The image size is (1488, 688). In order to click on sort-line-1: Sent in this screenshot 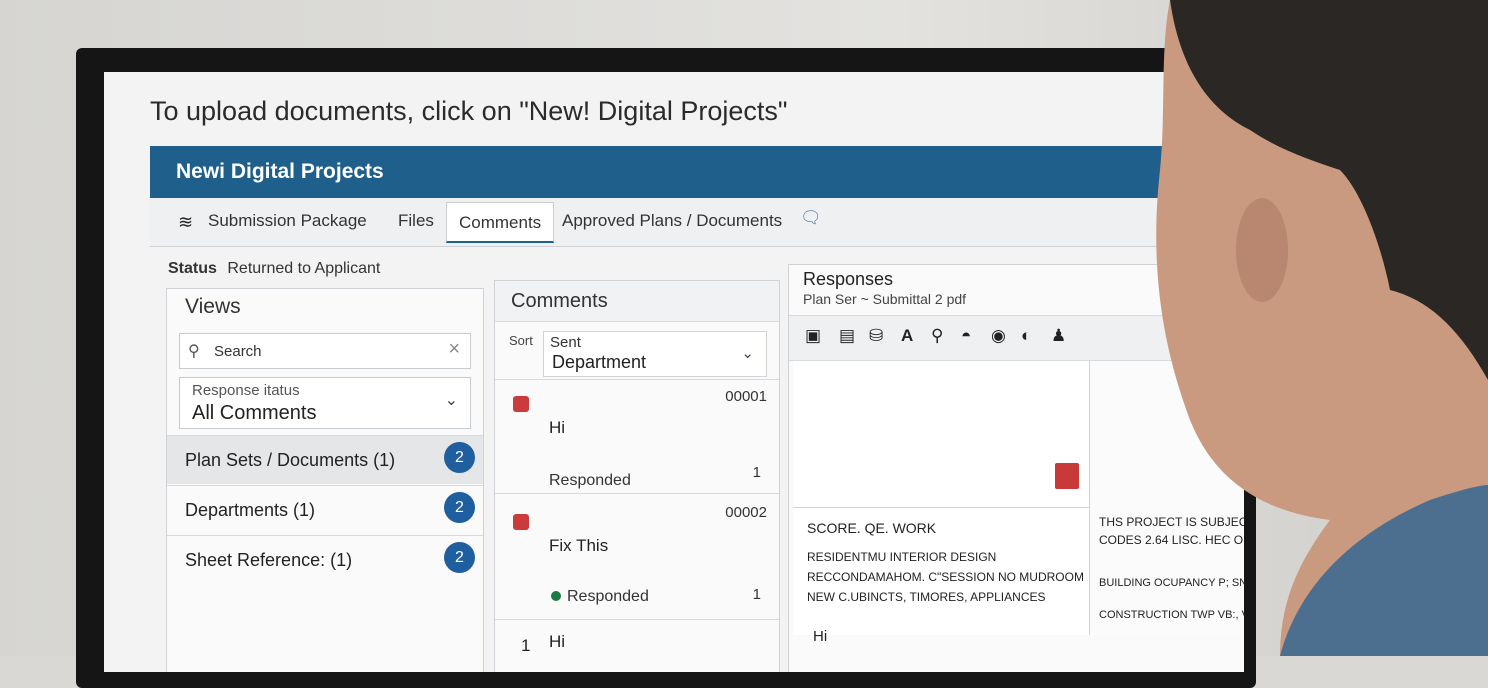, I will do `click(565, 342)`.